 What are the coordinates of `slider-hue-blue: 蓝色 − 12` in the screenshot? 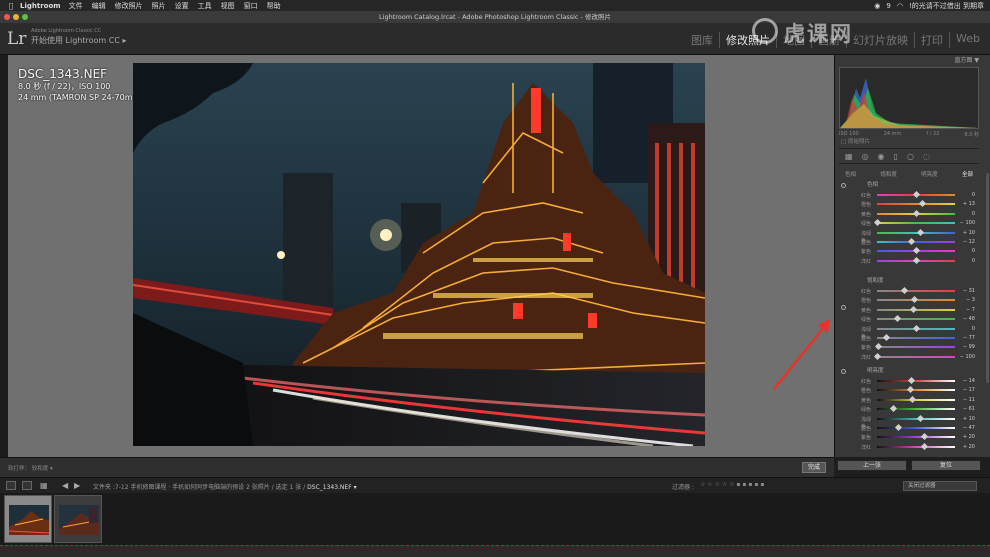 It's located at (909, 241).